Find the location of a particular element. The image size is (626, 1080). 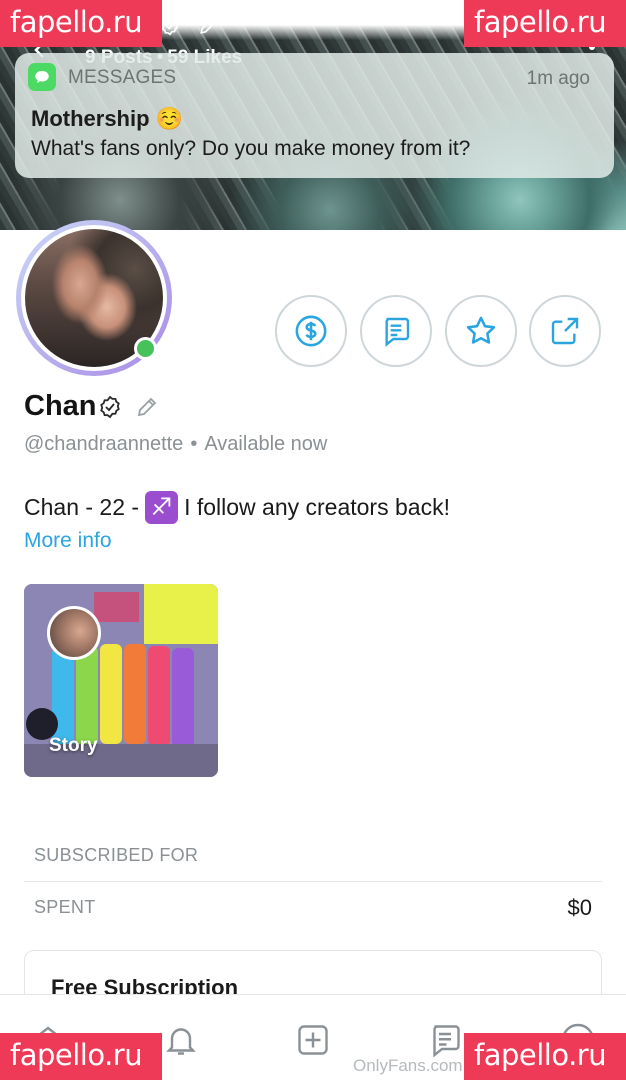

dollar-circle-icon is located at coordinates (311, 331).